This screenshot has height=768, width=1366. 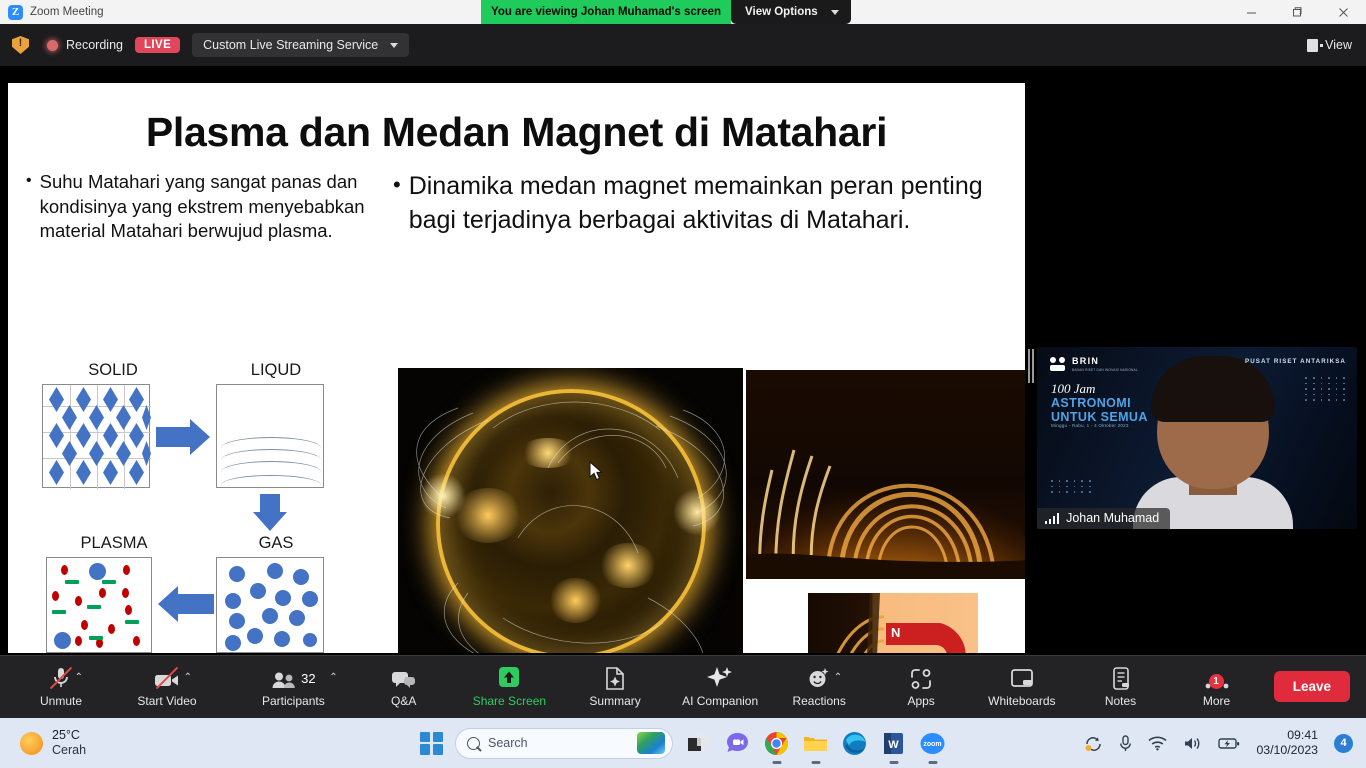 What do you see at coordinates (885, 474) in the screenshot?
I see `coronal-loops-image` at bounding box center [885, 474].